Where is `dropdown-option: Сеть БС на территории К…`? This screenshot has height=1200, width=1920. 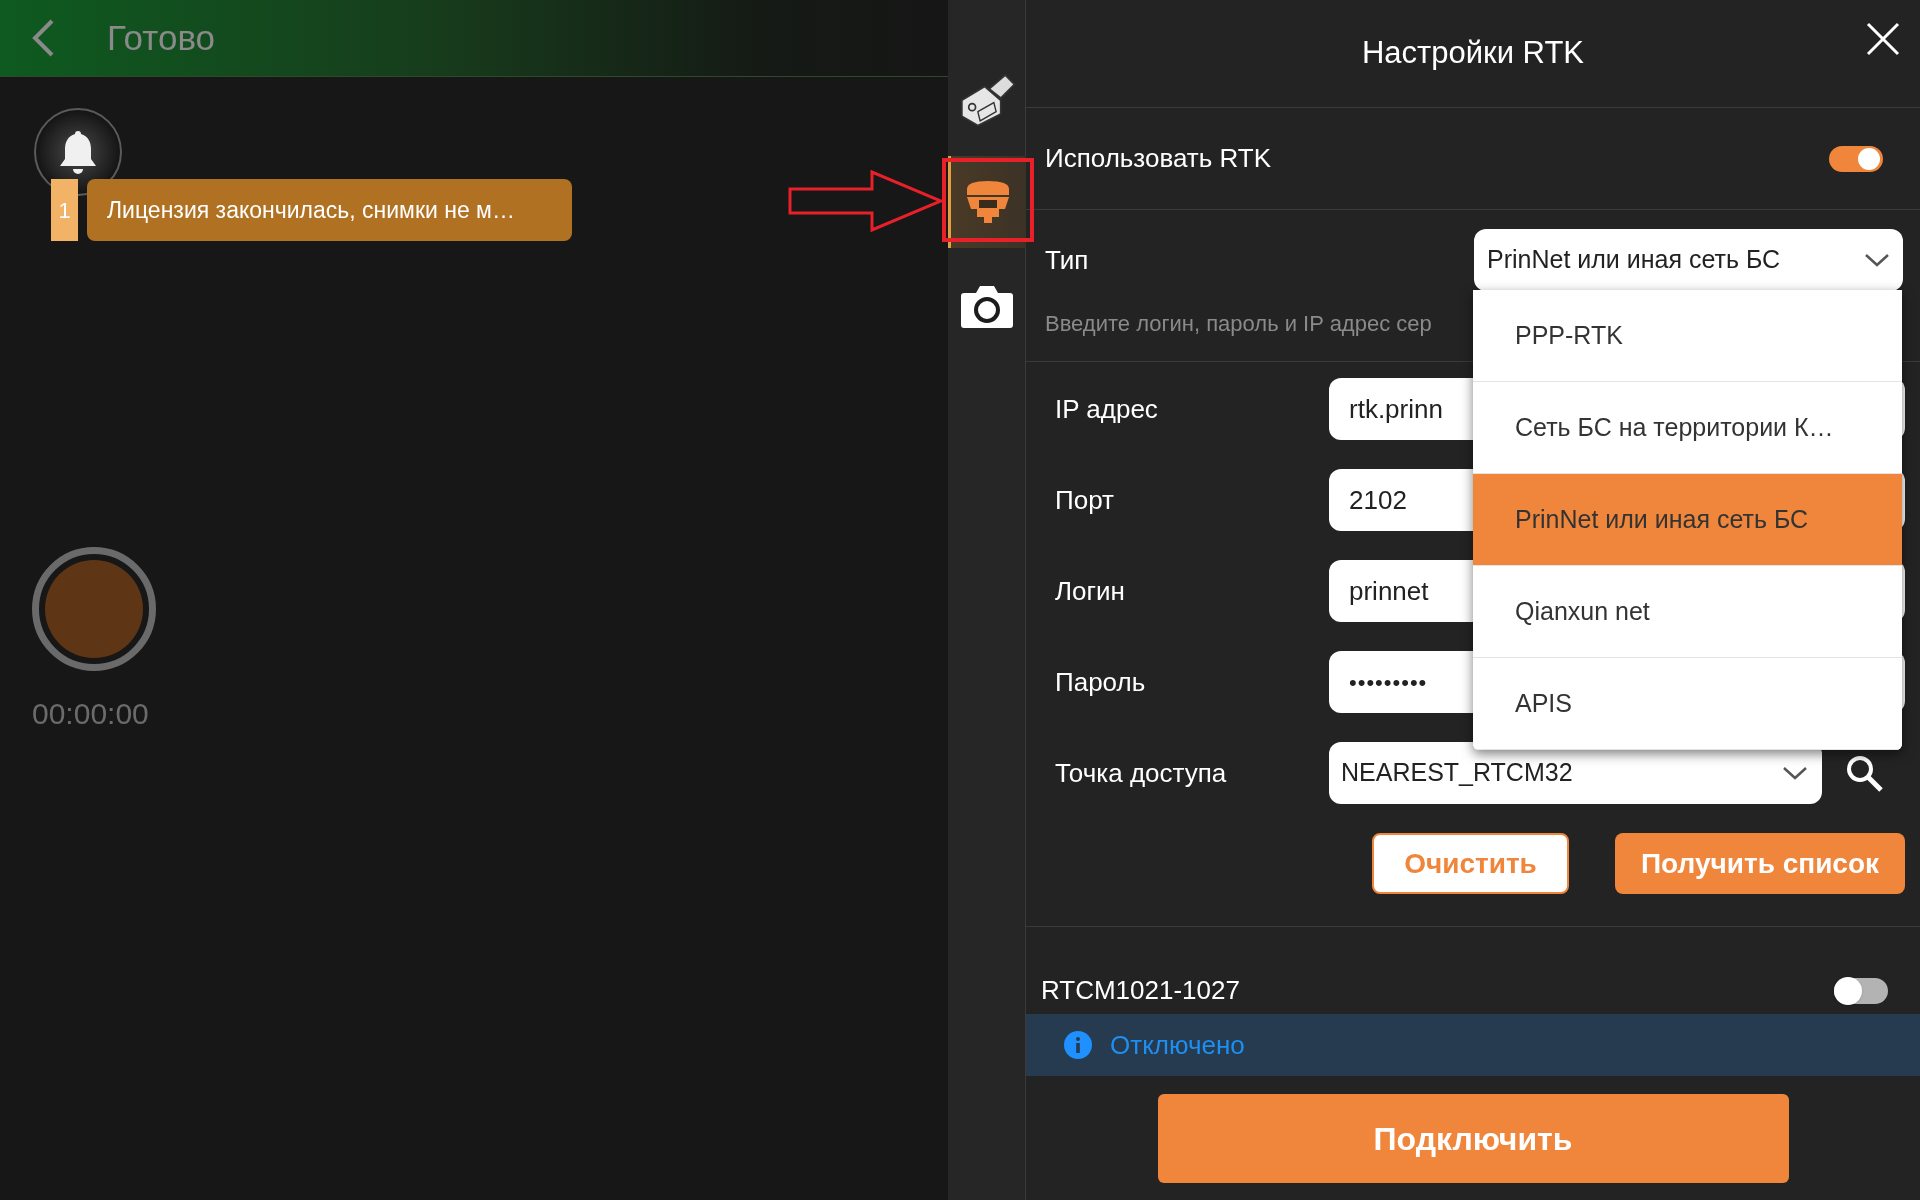 dropdown-option: Сеть БС на территории К… is located at coordinates (1687, 428).